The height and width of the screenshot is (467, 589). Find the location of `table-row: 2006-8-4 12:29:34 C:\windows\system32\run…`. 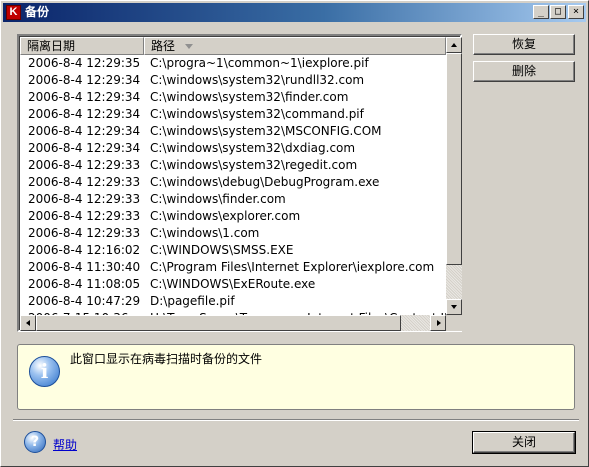

table-row: 2006-8-4 12:29:34 C:\windows\system32\run… is located at coordinates (233, 80).